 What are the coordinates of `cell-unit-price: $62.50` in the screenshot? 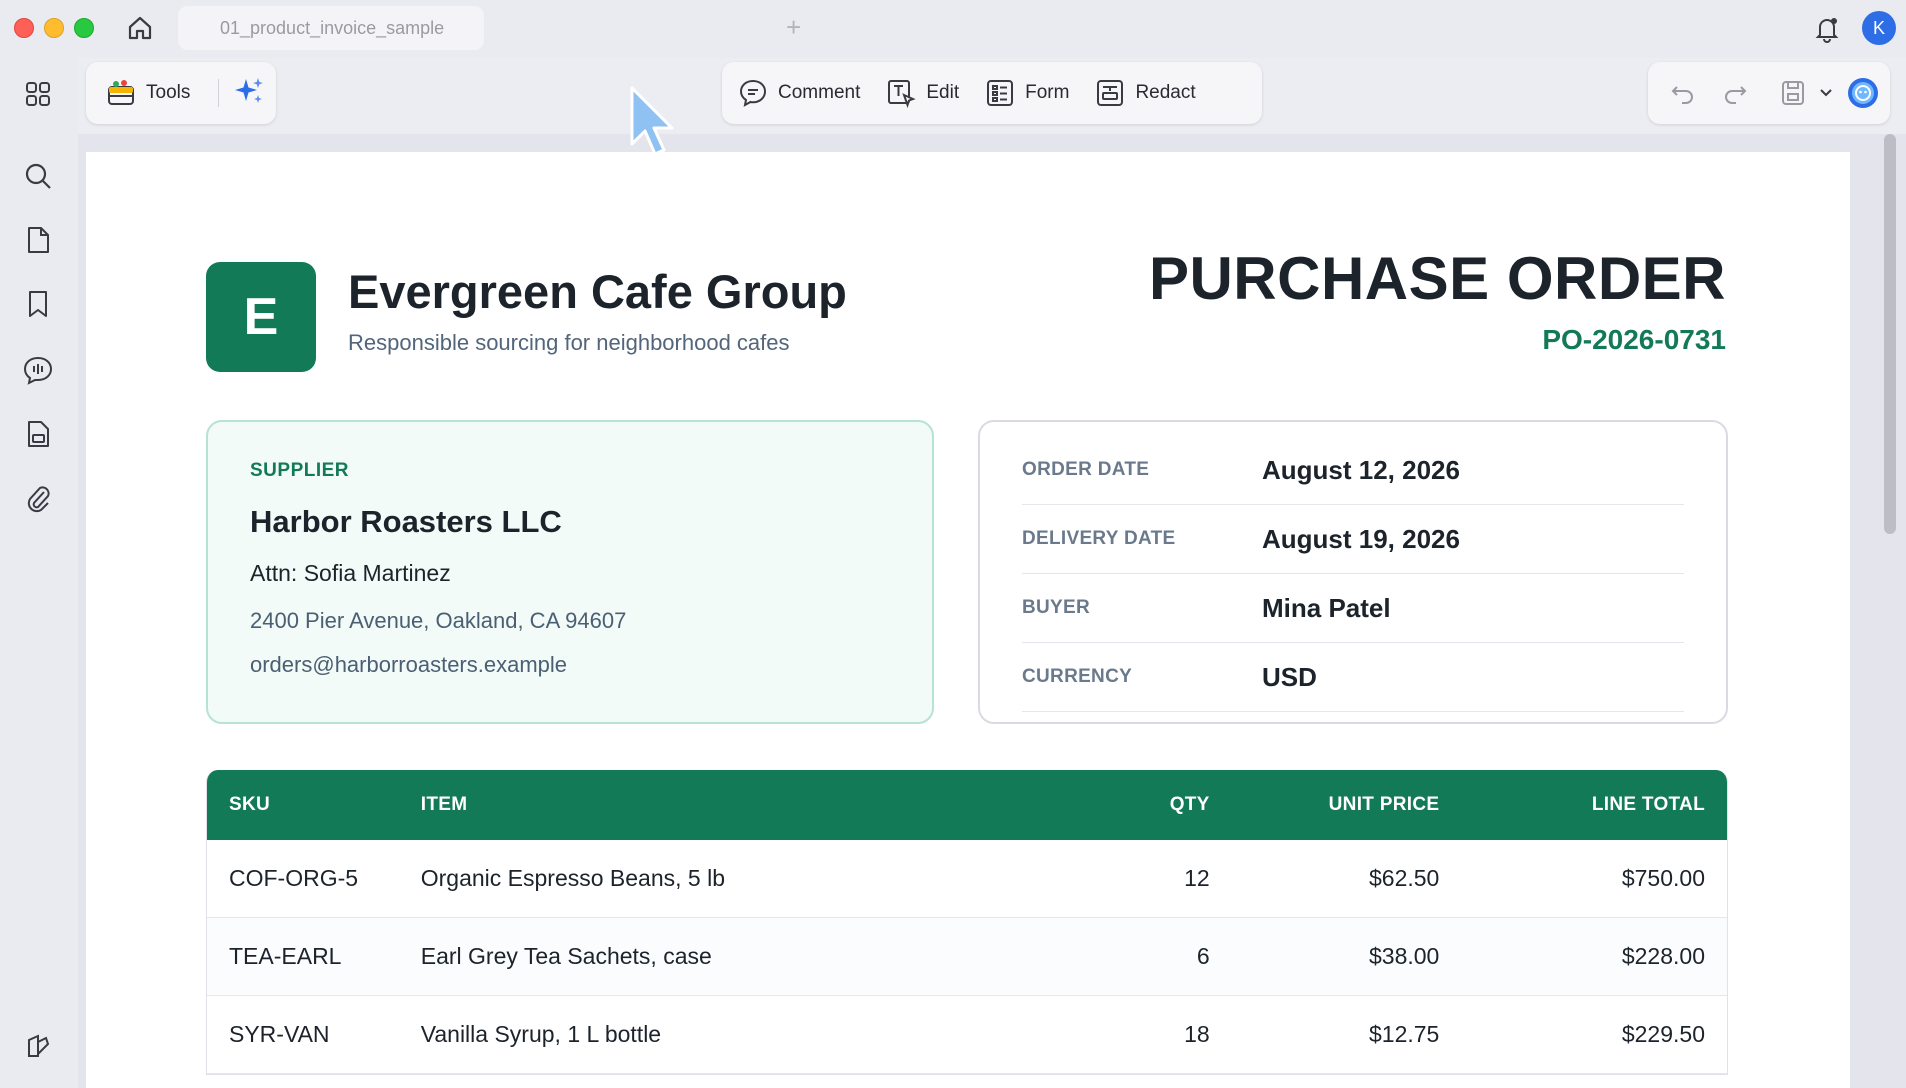 It's located at (1404, 878).